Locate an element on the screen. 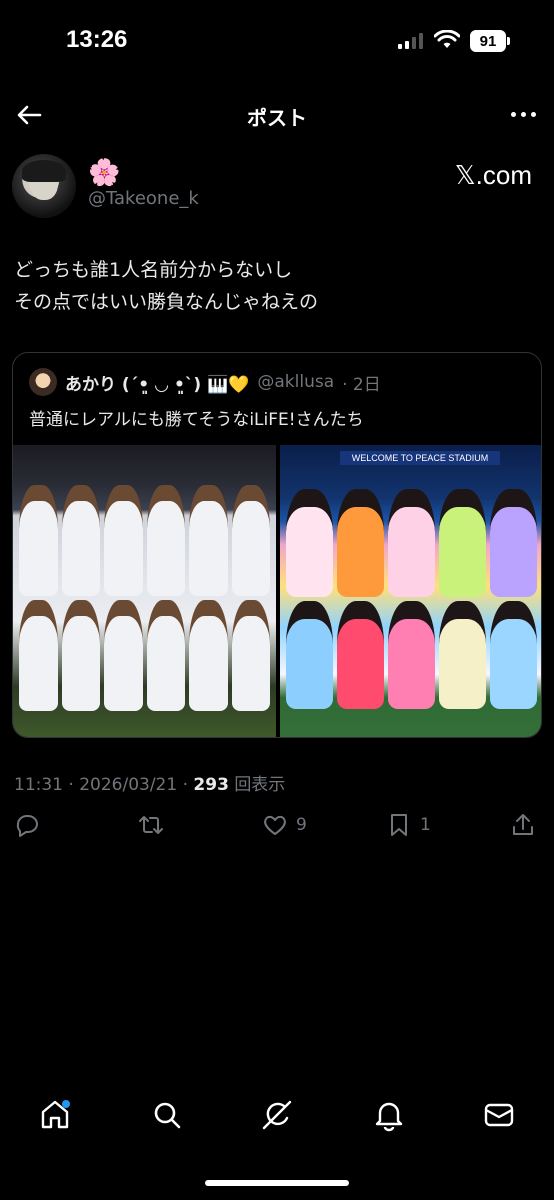 The width and height of the screenshot is (554, 1200). tab-home is located at coordinates (55, 1115).